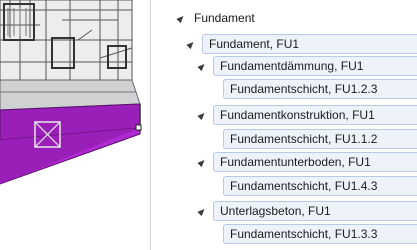  I want to click on tree-item-label: Fundamentschicht, FU1.4.3, so click(320, 186).